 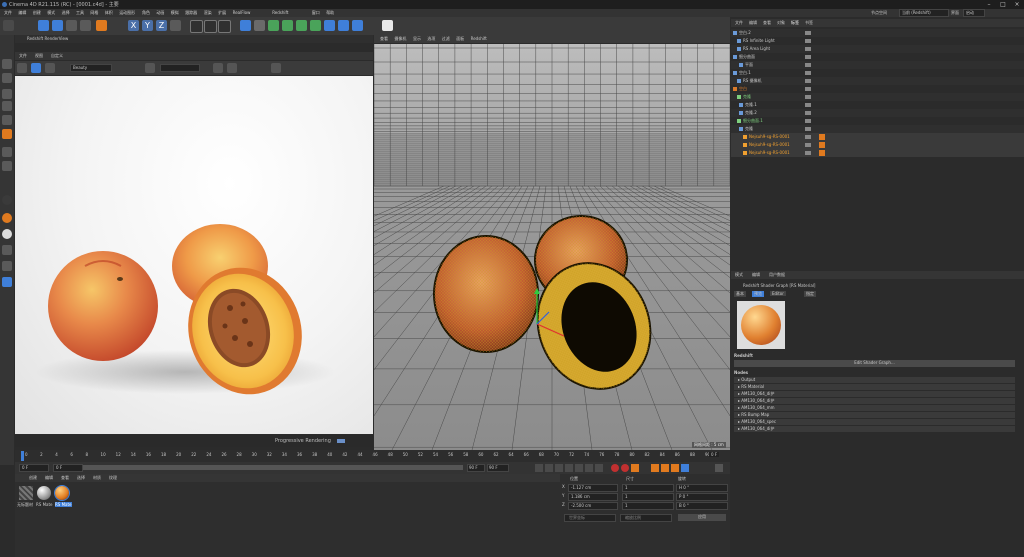 What do you see at coordinates (80, 13) in the screenshot?
I see `menu-item: 工具` at bounding box center [80, 13].